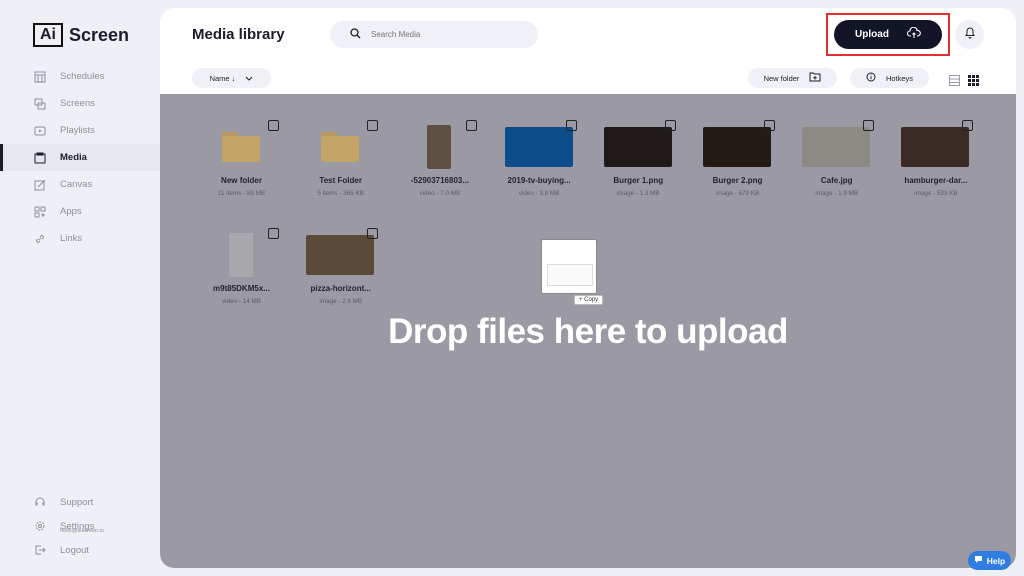  Describe the element at coordinates (440, 193) in the screenshot. I see `item-meta: video - 7.0 MB` at that location.